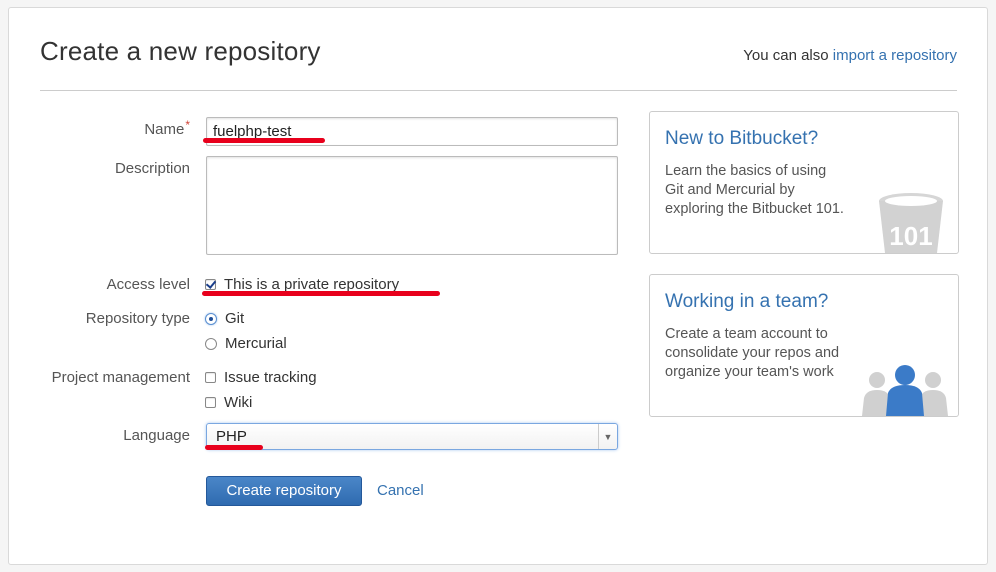  I want to click on language-select: PHP ▼, so click(412, 436).